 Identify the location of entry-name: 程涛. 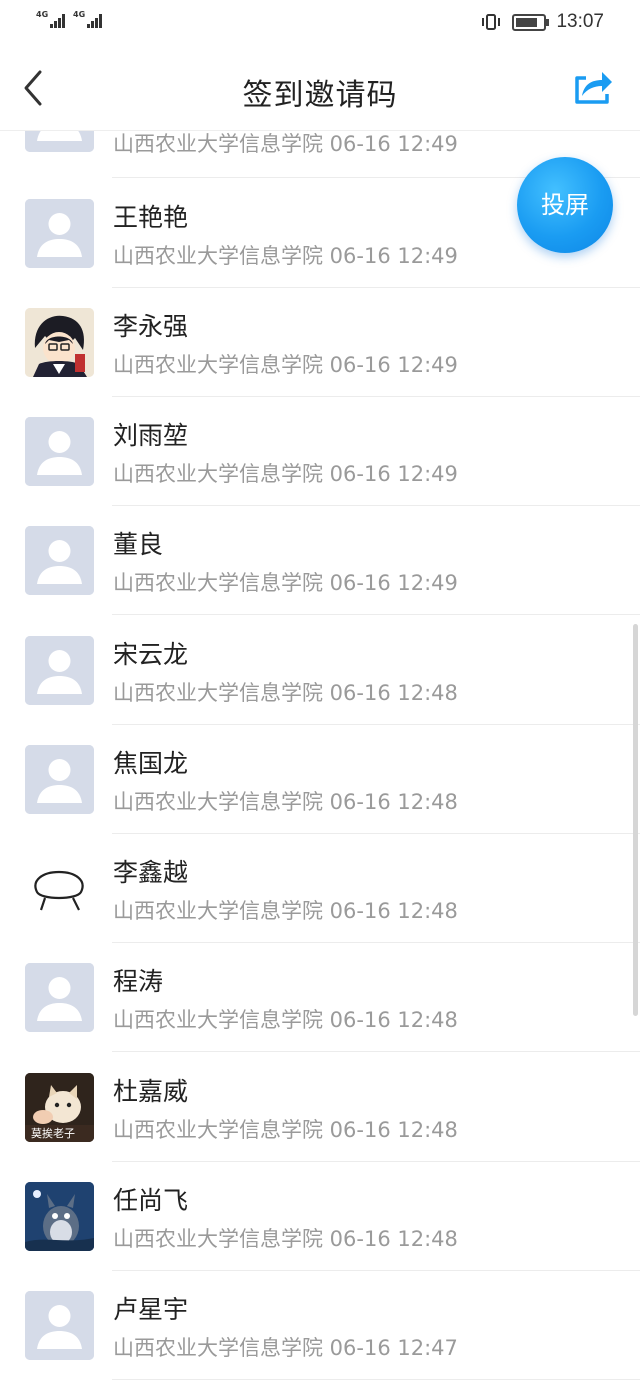
(138, 981).